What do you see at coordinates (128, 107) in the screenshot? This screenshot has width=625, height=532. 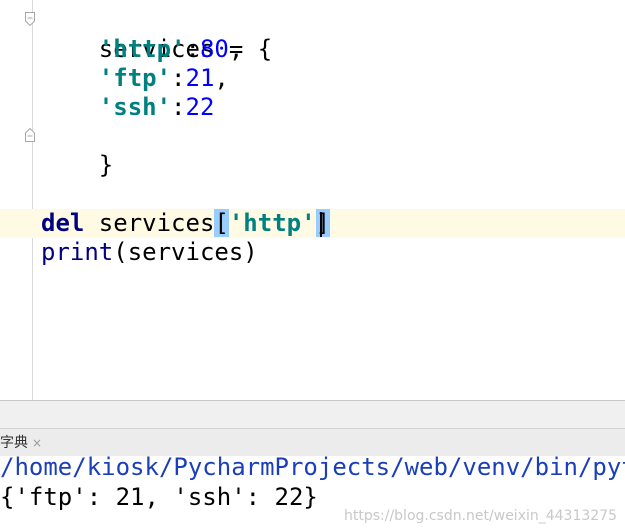 I see `code-line-4: 'ssh':22` at bounding box center [128, 107].